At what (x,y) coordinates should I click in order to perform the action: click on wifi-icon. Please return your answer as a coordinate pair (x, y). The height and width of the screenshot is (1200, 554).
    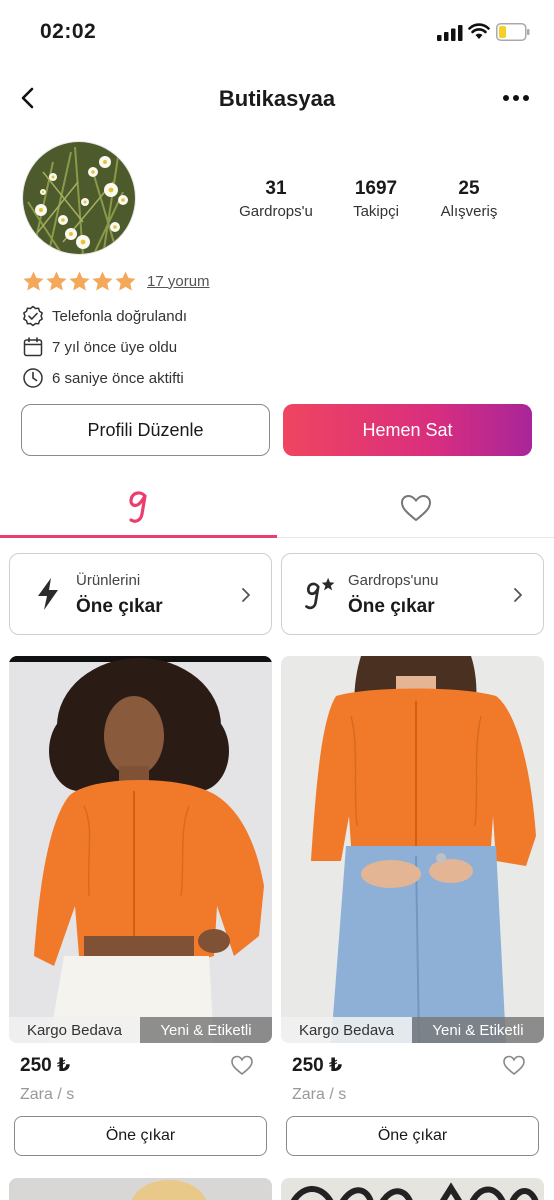
    Looking at the image, I should click on (479, 31).